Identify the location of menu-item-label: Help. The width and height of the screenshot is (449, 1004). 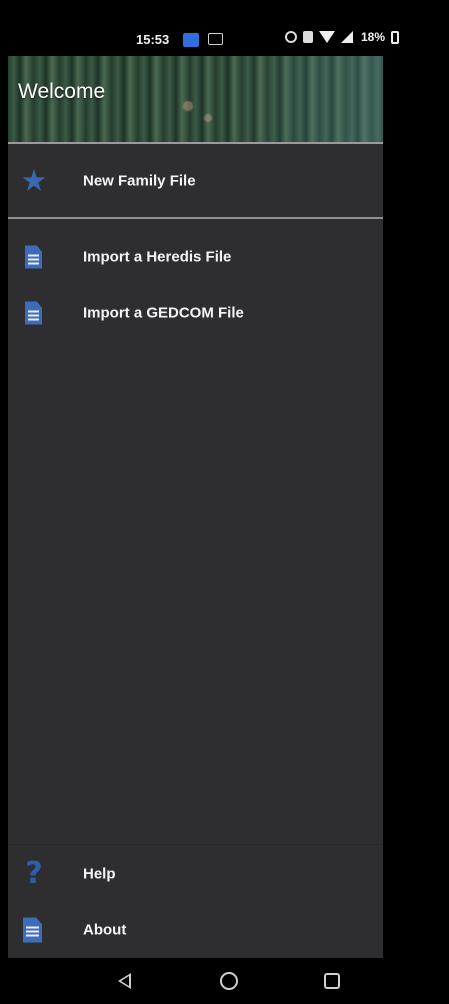
(99, 874).